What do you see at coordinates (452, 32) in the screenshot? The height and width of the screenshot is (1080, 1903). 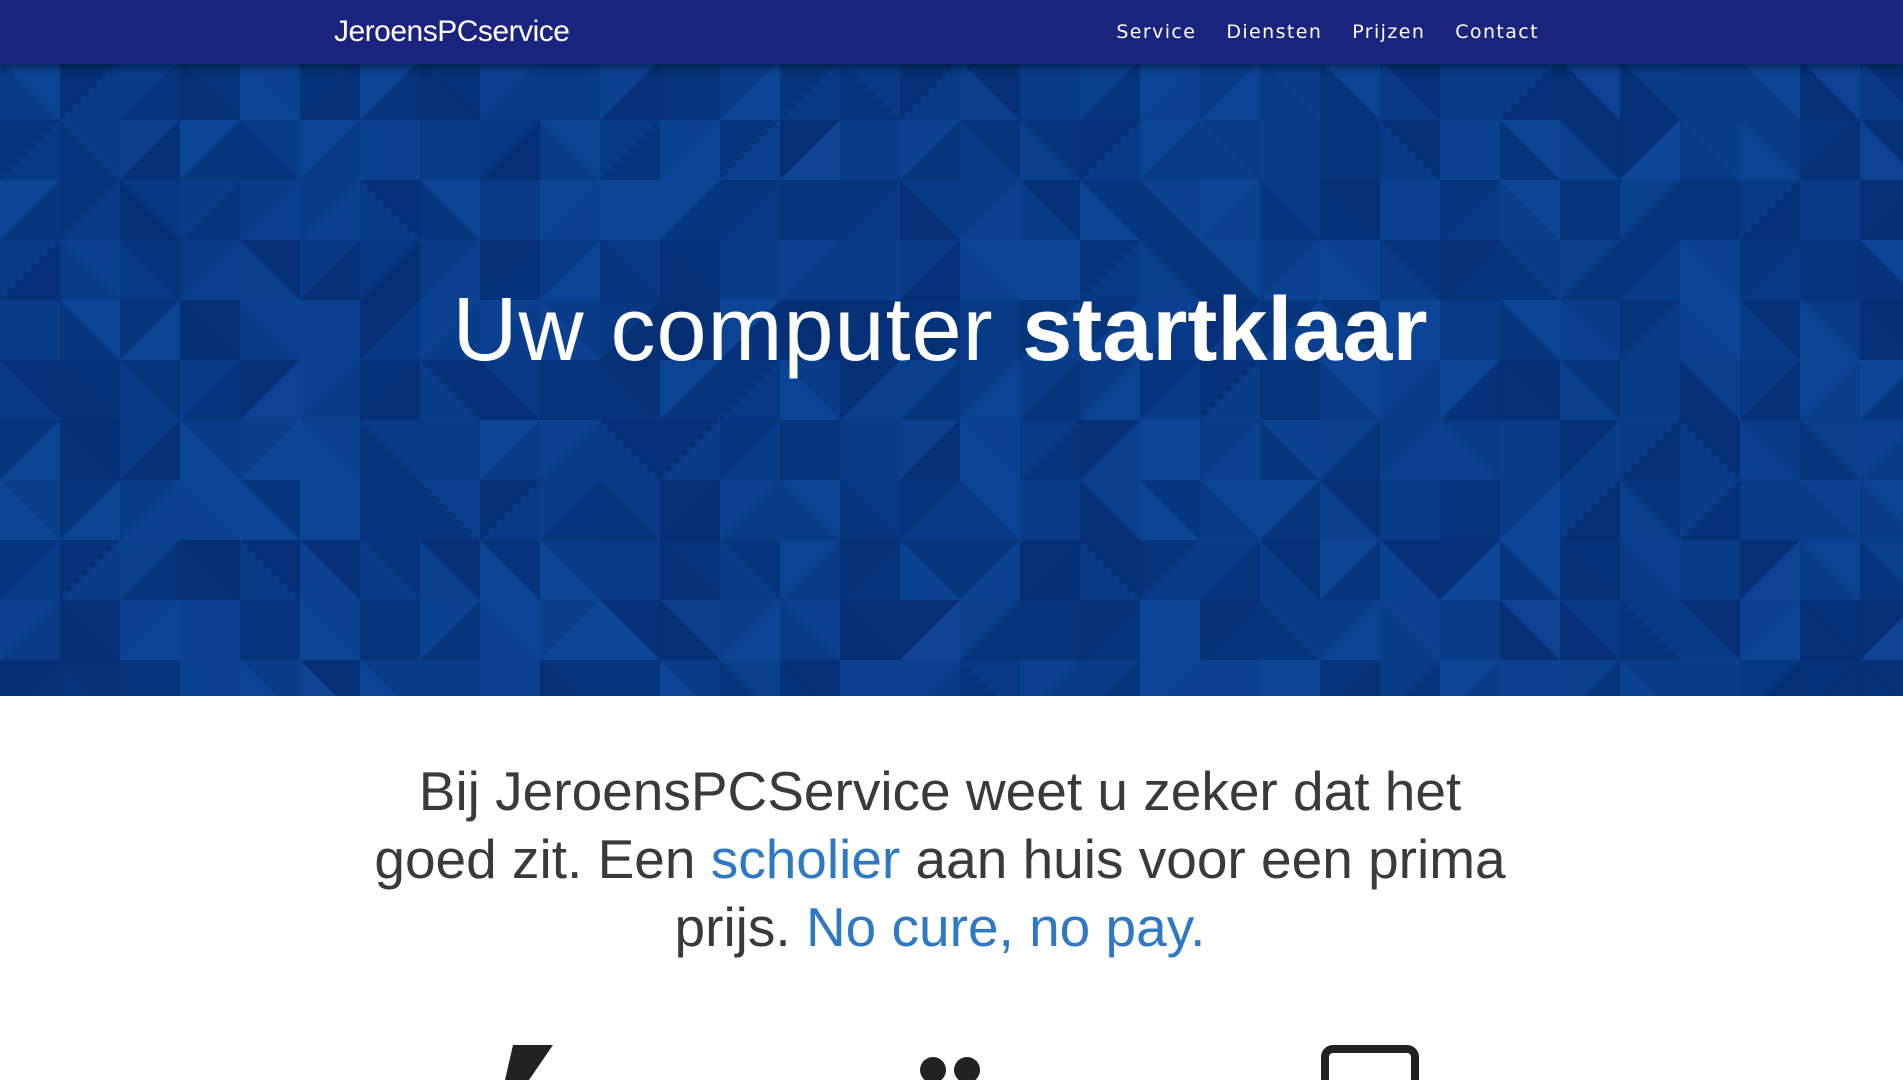 I see `brand-logo-link: JeroensPCservice` at bounding box center [452, 32].